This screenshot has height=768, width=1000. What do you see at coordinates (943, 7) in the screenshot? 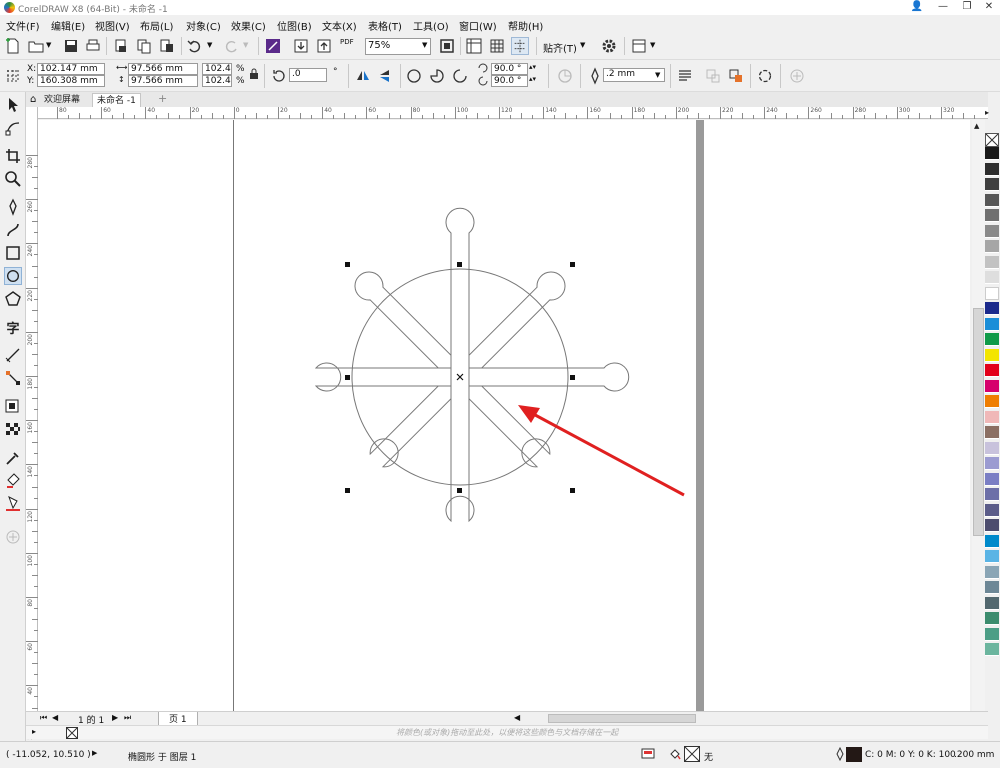
I see `minimize-button: —` at bounding box center [943, 7].